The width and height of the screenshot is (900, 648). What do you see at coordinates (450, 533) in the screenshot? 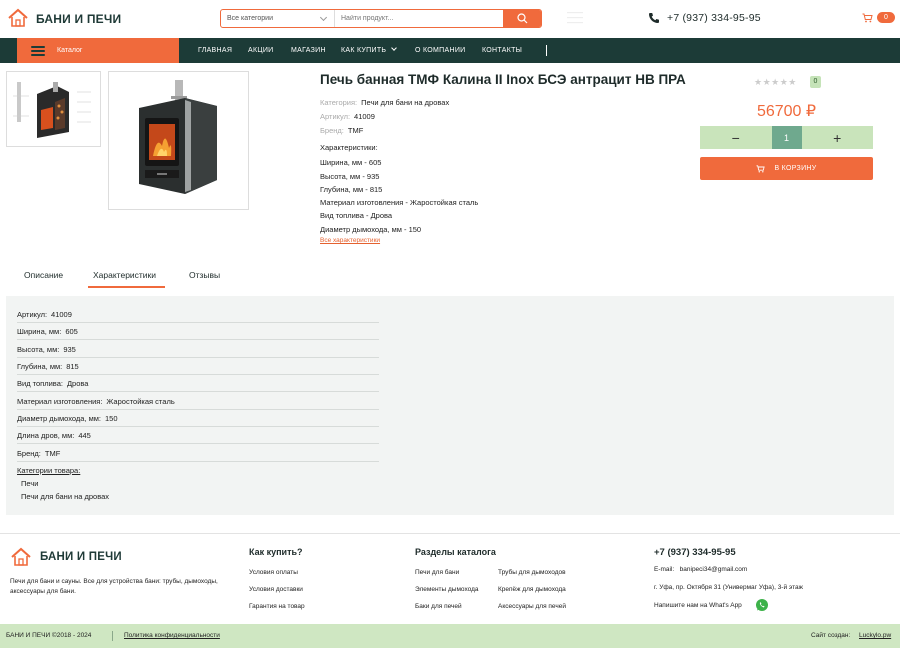
I see `footer-divider` at bounding box center [450, 533].